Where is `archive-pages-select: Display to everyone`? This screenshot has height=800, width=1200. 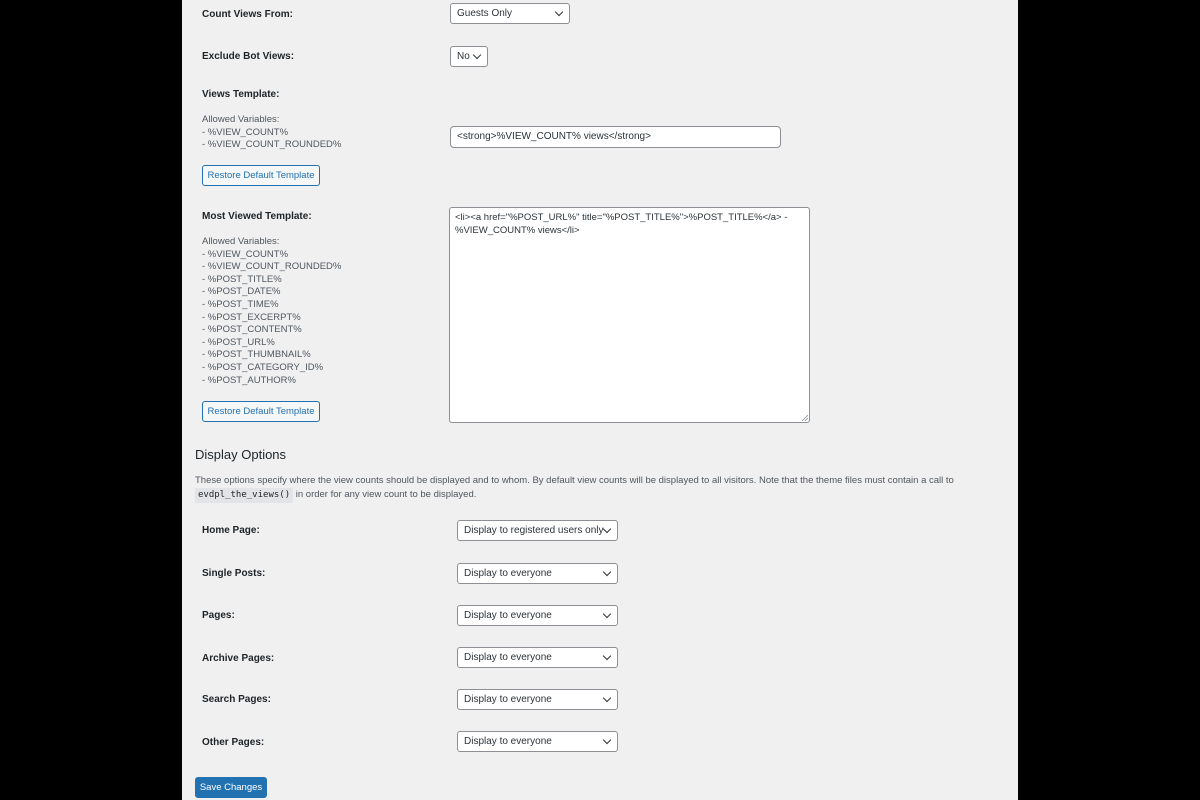
archive-pages-select: Display to everyone is located at coordinates (537, 657).